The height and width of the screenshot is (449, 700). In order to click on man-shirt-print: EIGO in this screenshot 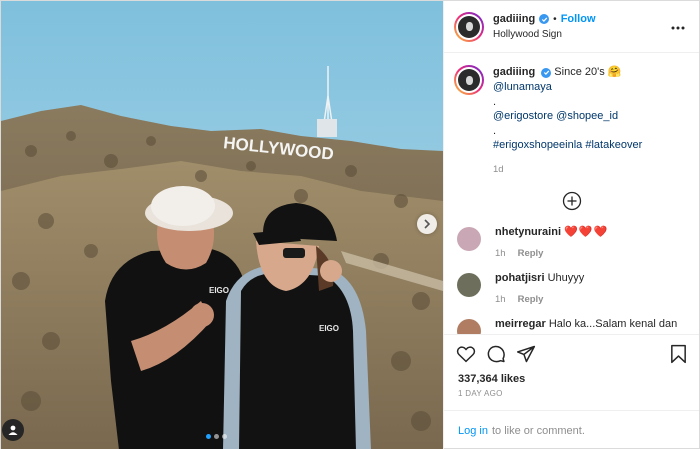, I will do `click(219, 290)`.